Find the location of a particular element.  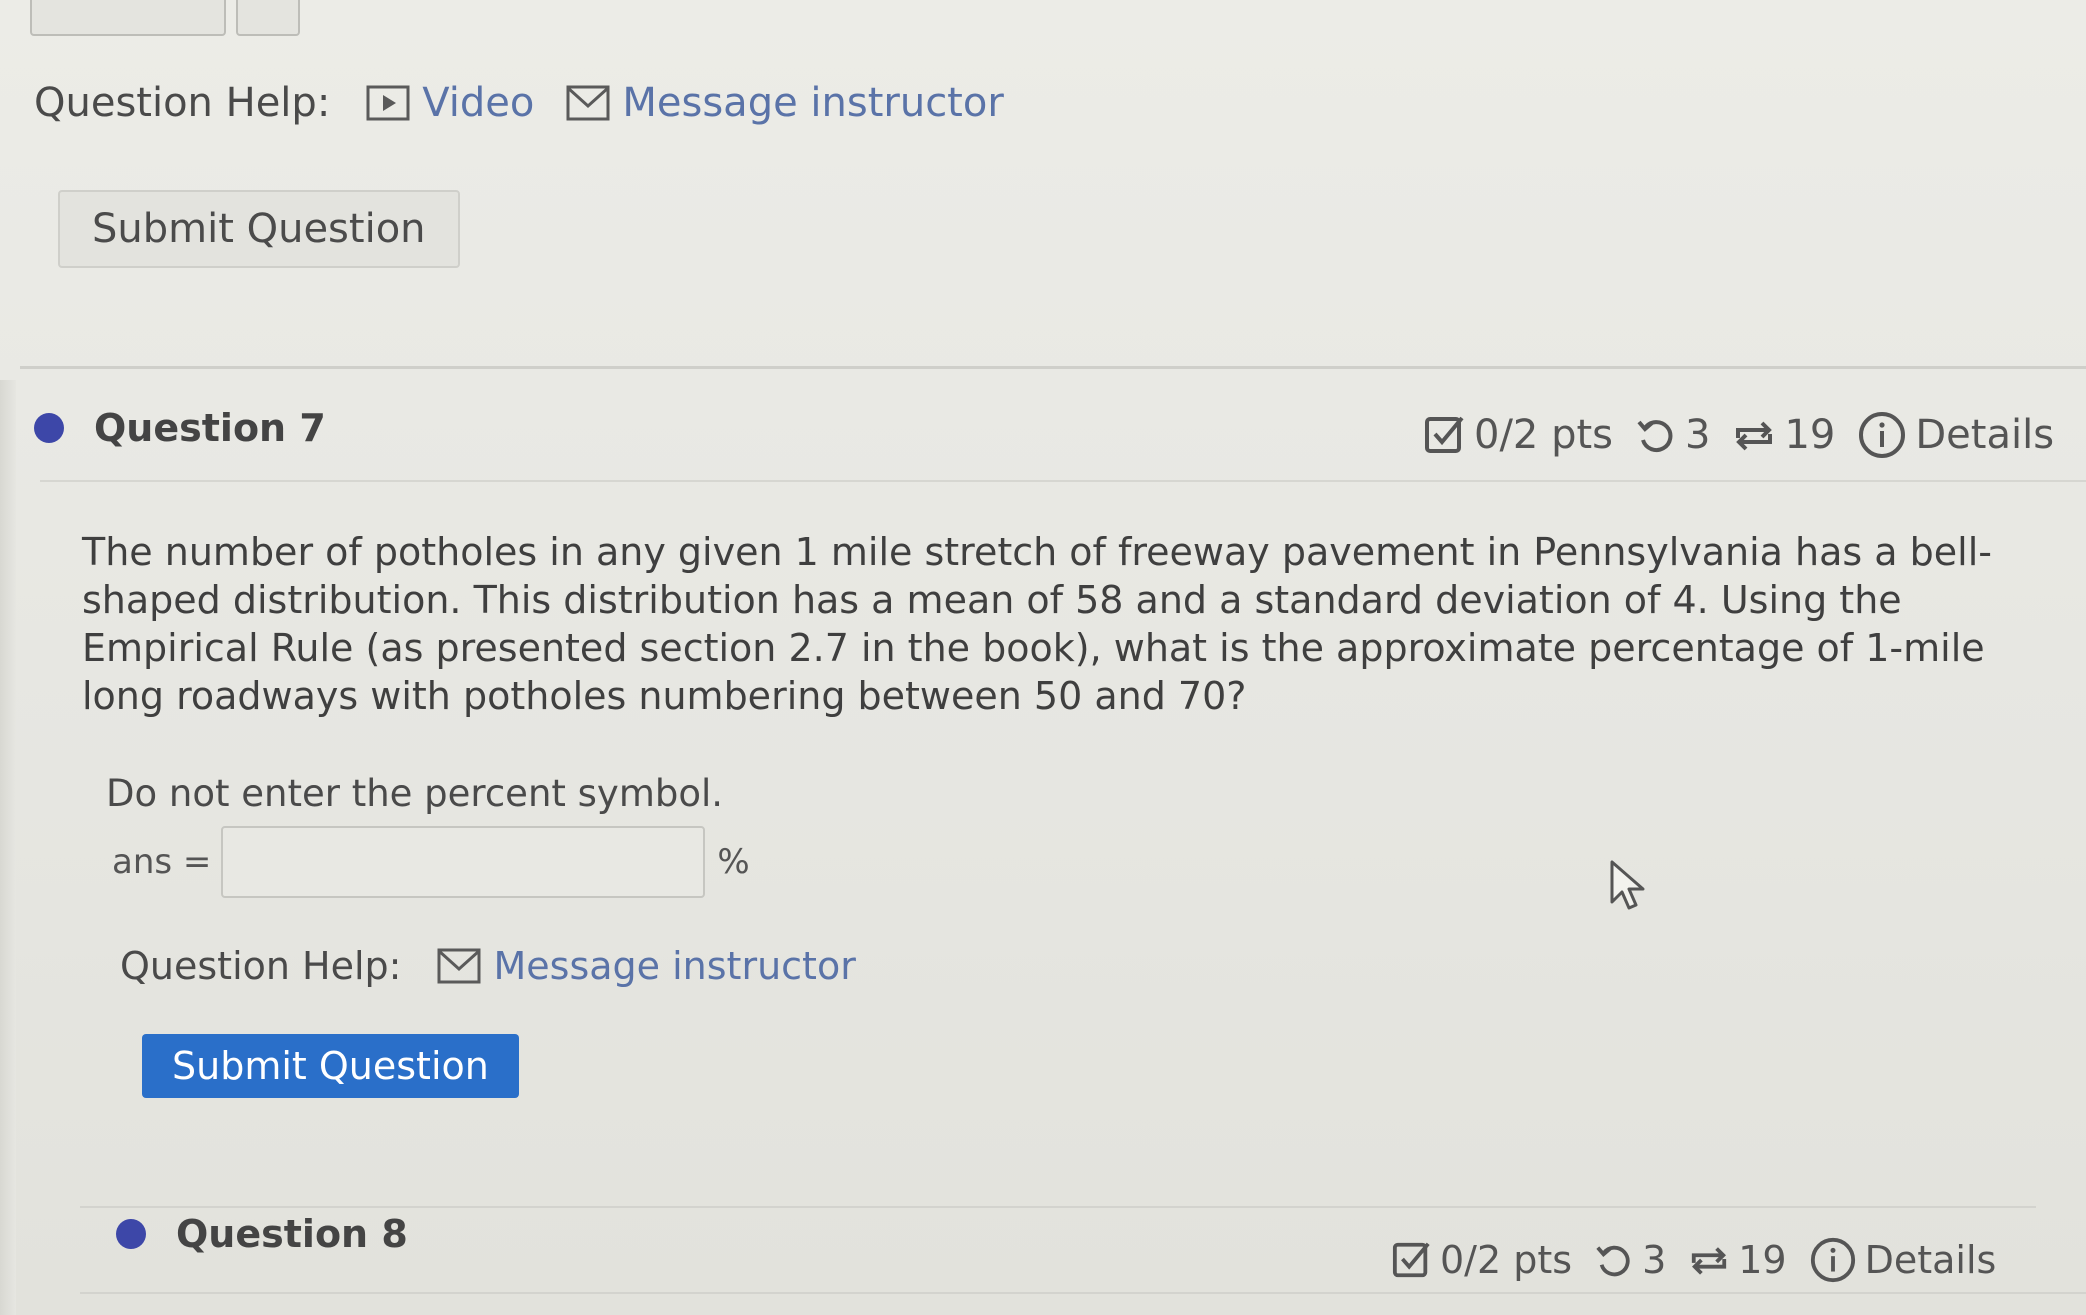

question-8-header: Question 8 is located at coordinates (262, 1234).